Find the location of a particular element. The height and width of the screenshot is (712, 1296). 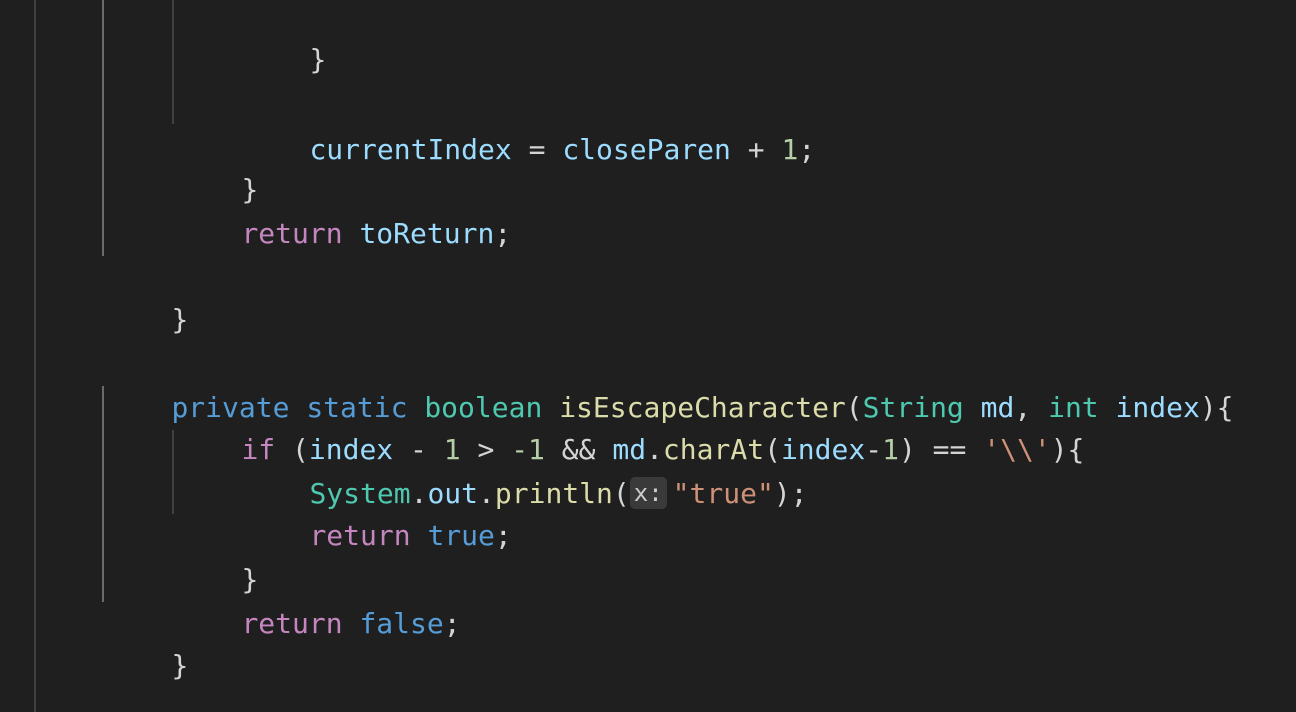

param-index: index is located at coordinates (1157, 407).